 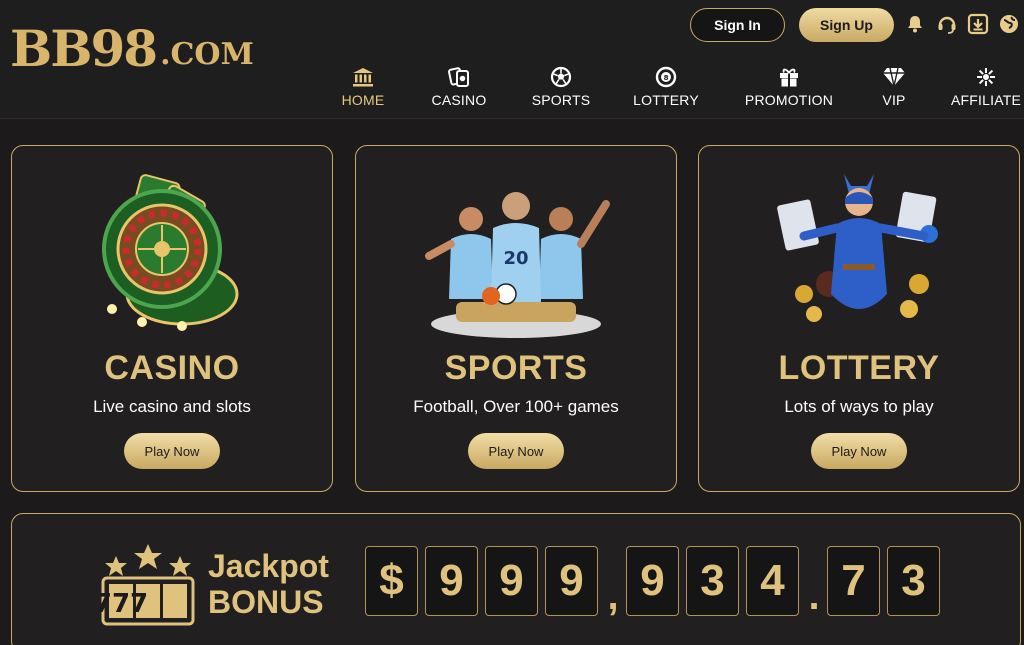 I want to click on nav-label: LOTTERY, so click(x=666, y=100).